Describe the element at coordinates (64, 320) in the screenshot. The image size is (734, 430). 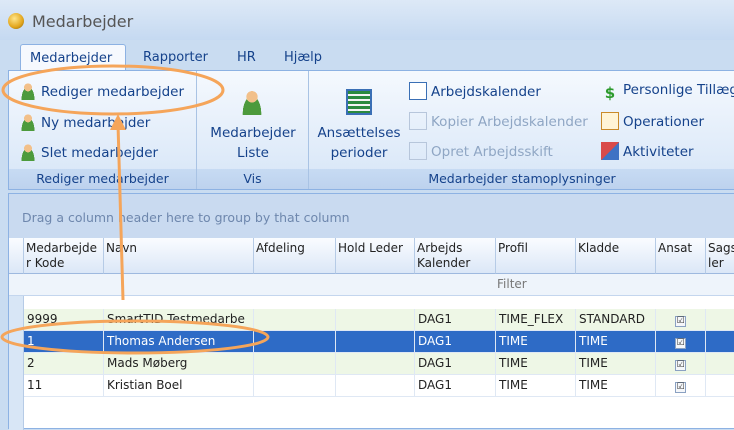
I see `table-cell: 9999` at that location.